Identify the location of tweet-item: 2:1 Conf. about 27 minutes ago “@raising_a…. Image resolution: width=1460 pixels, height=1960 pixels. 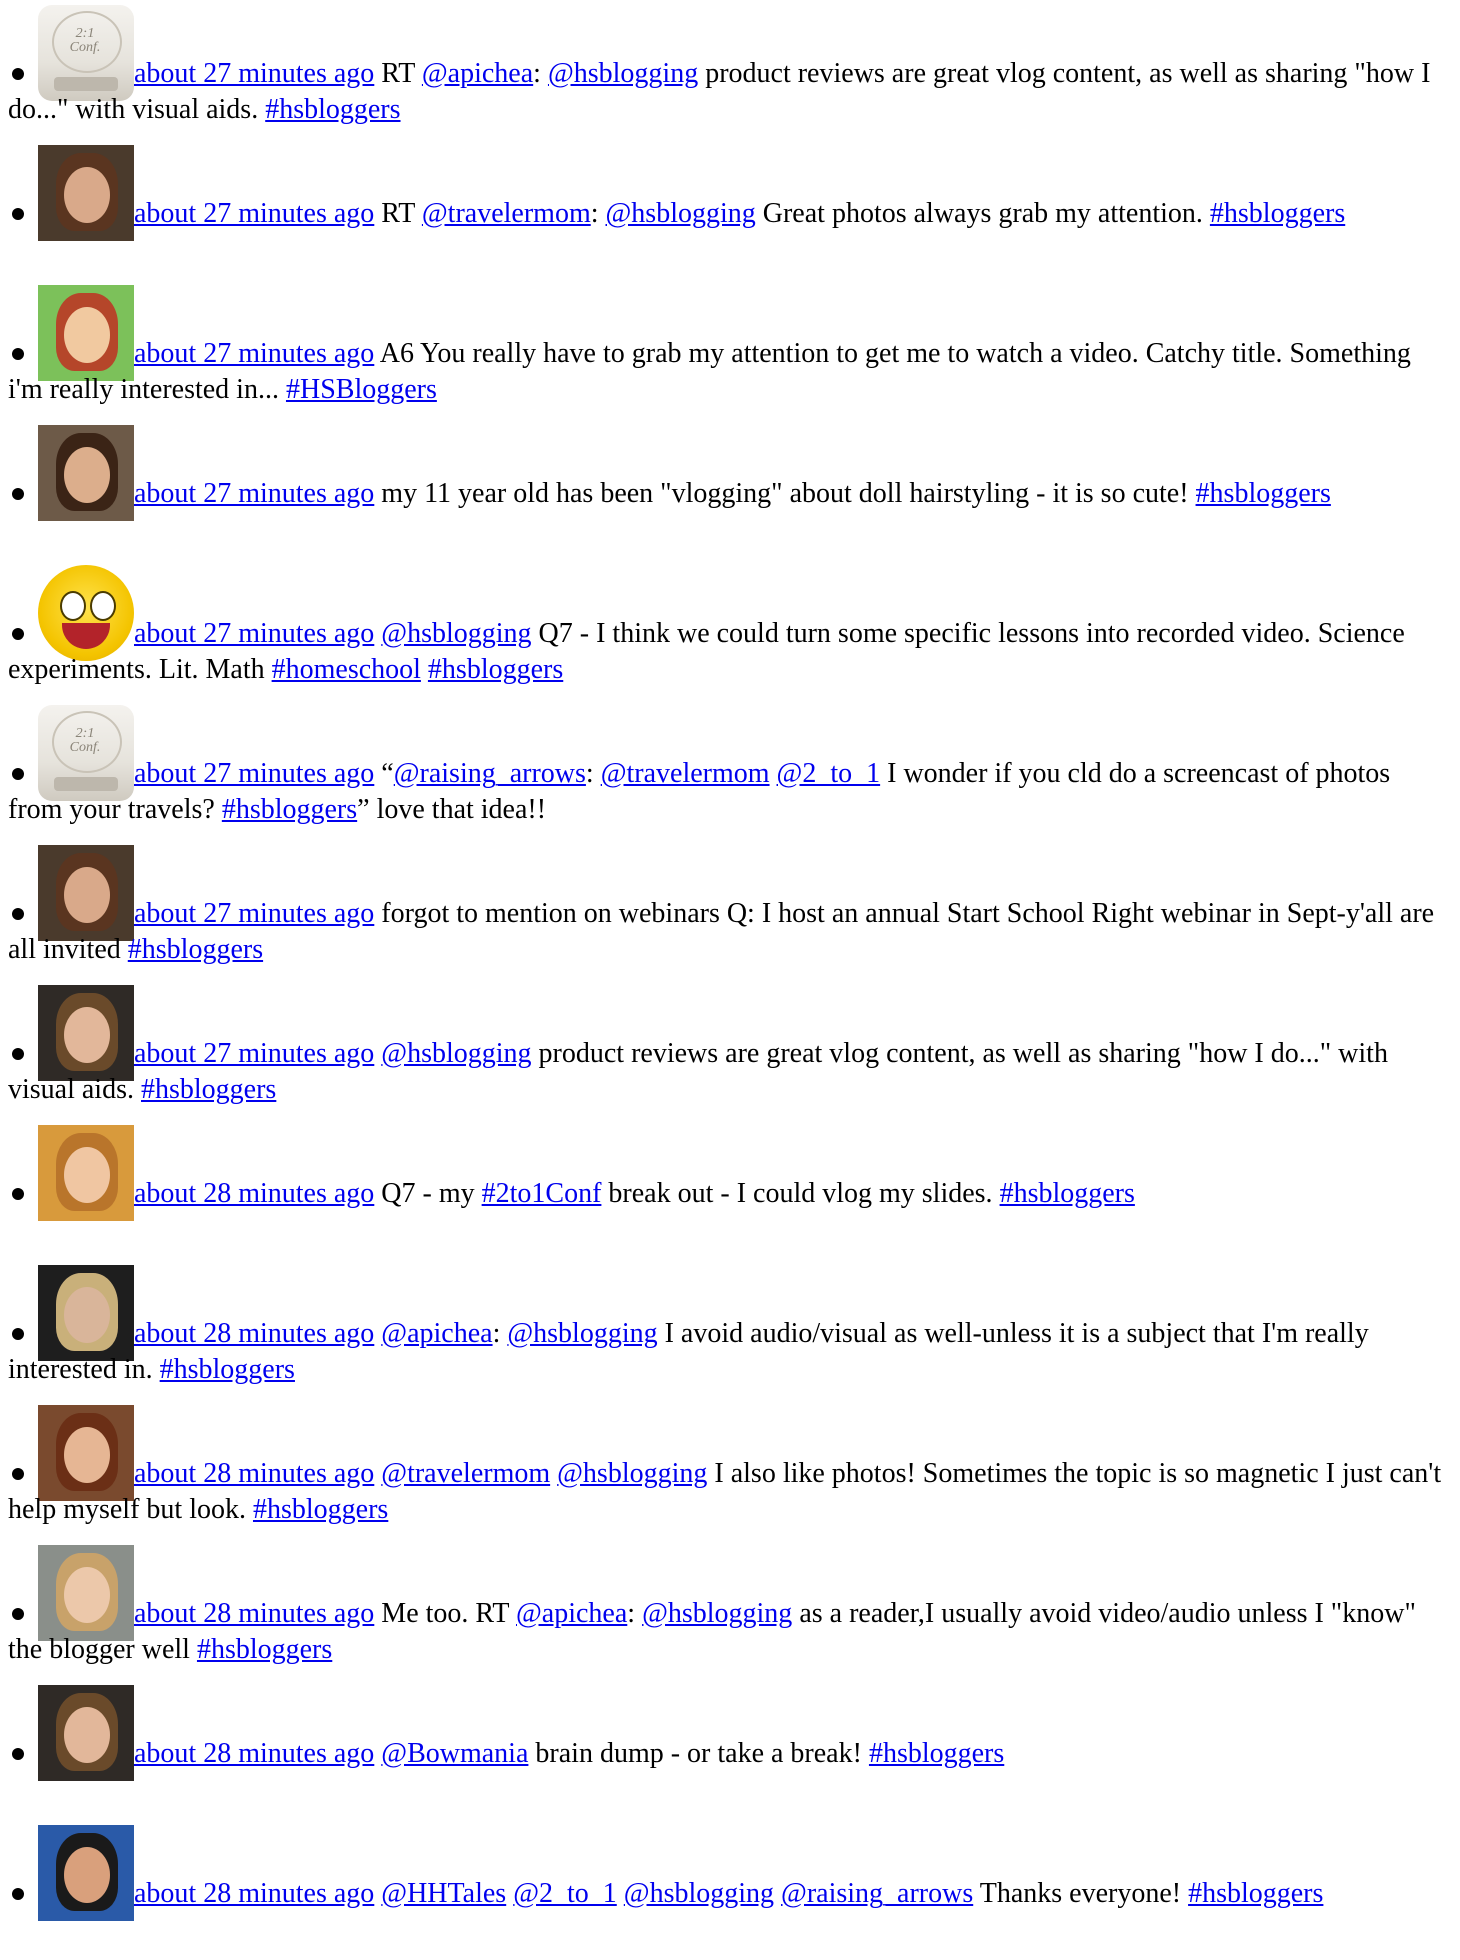
(731, 770).